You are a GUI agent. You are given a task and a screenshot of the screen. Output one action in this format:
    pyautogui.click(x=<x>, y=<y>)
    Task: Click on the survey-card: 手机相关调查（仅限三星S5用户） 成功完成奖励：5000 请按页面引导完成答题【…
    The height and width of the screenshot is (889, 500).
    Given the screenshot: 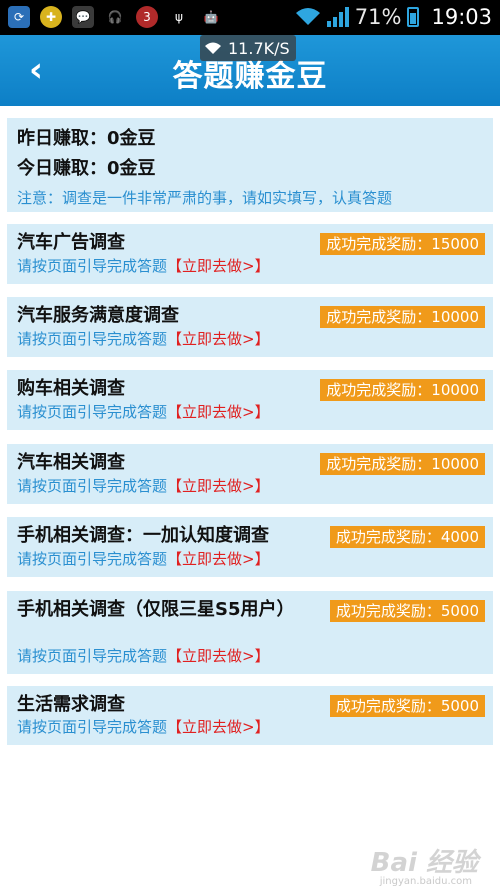 What is the action you would take?
    pyautogui.click(x=250, y=632)
    